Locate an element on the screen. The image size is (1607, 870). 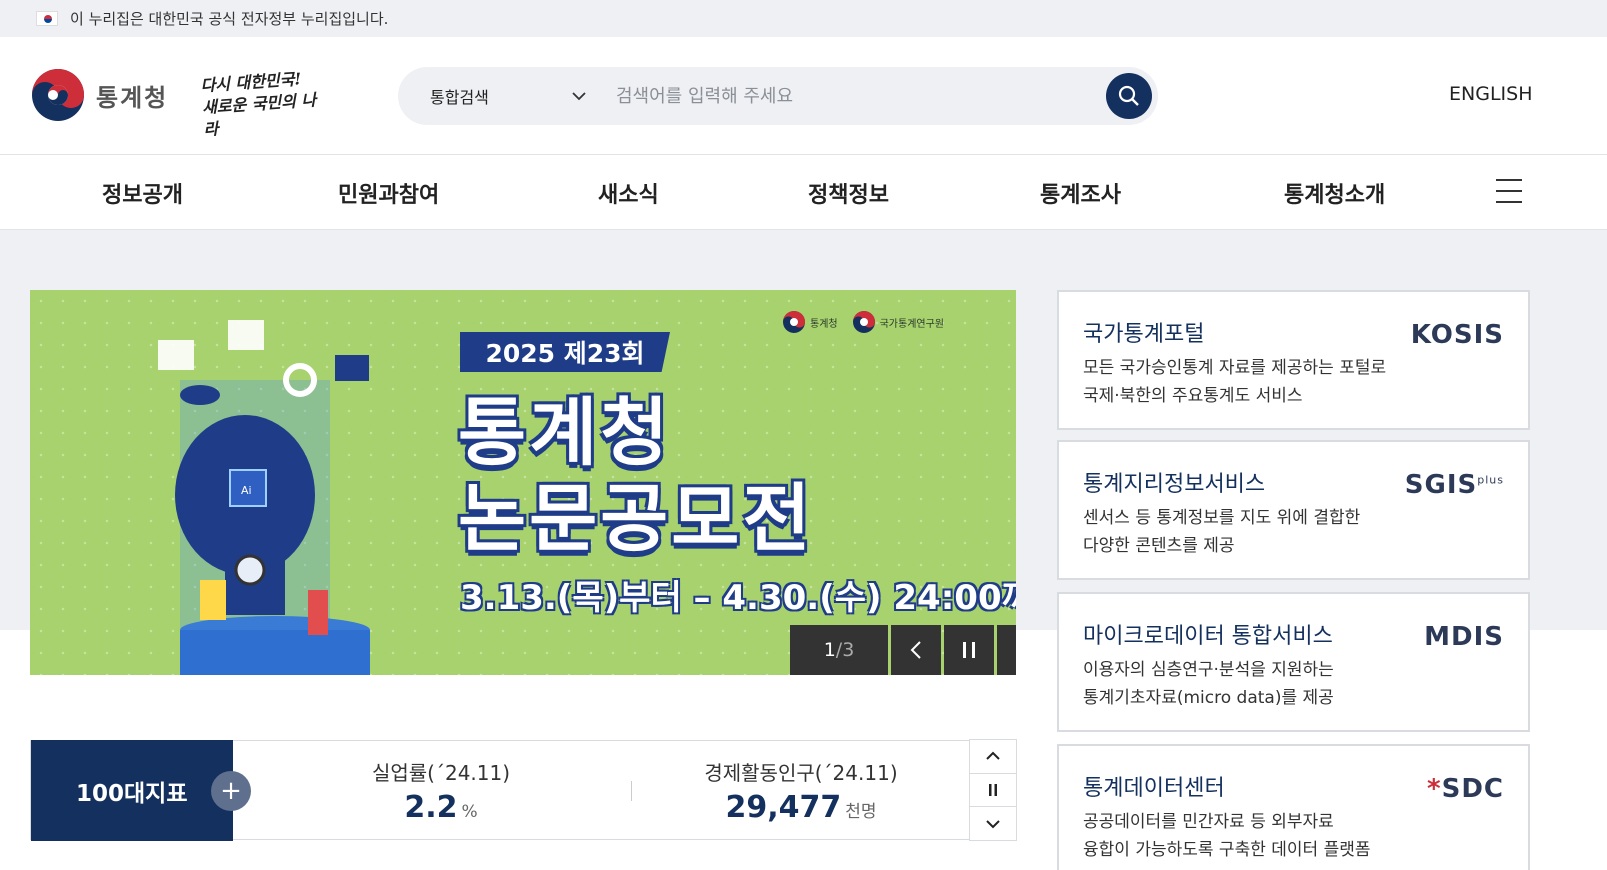
indicator-controls is located at coordinates (993, 790).